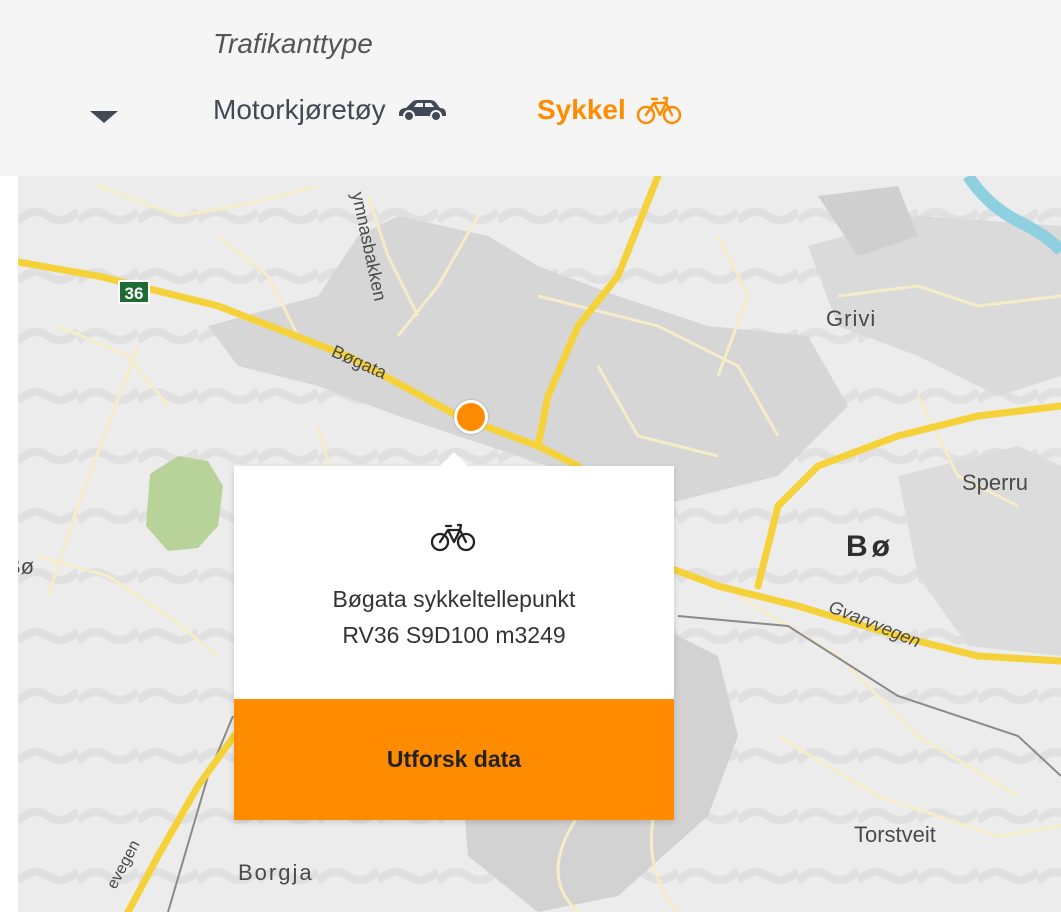 Image resolution: width=1061 pixels, height=912 pixels. I want to click on route-shield: 36, so click(134, 292).